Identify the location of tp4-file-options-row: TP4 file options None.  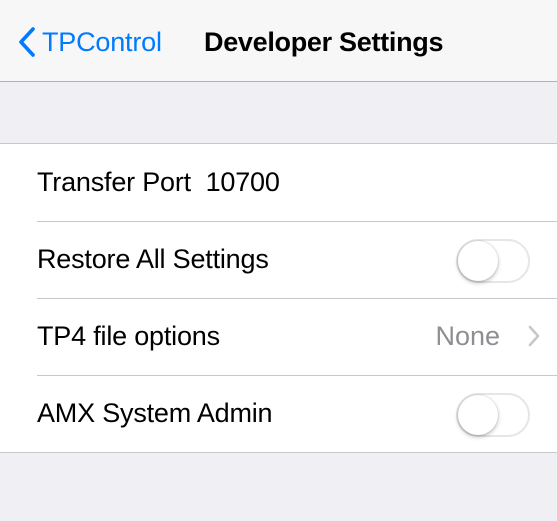
(278, 336).